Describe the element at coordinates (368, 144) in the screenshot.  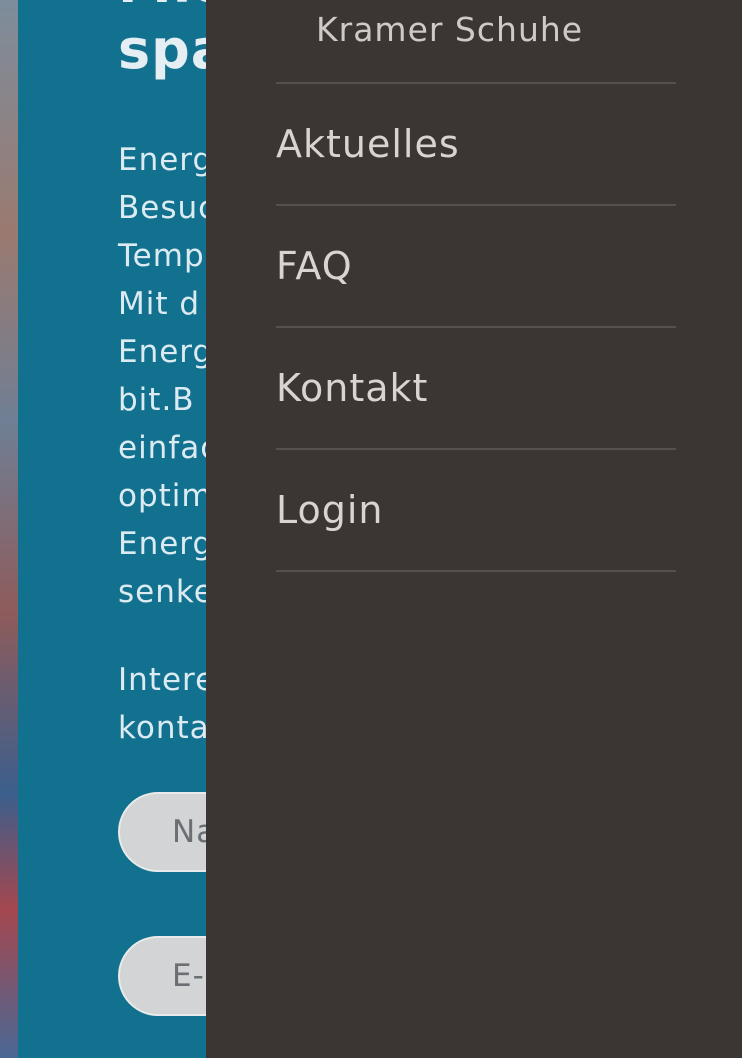
I see `menu-item-aktuelles: Aktuelles` at that location.